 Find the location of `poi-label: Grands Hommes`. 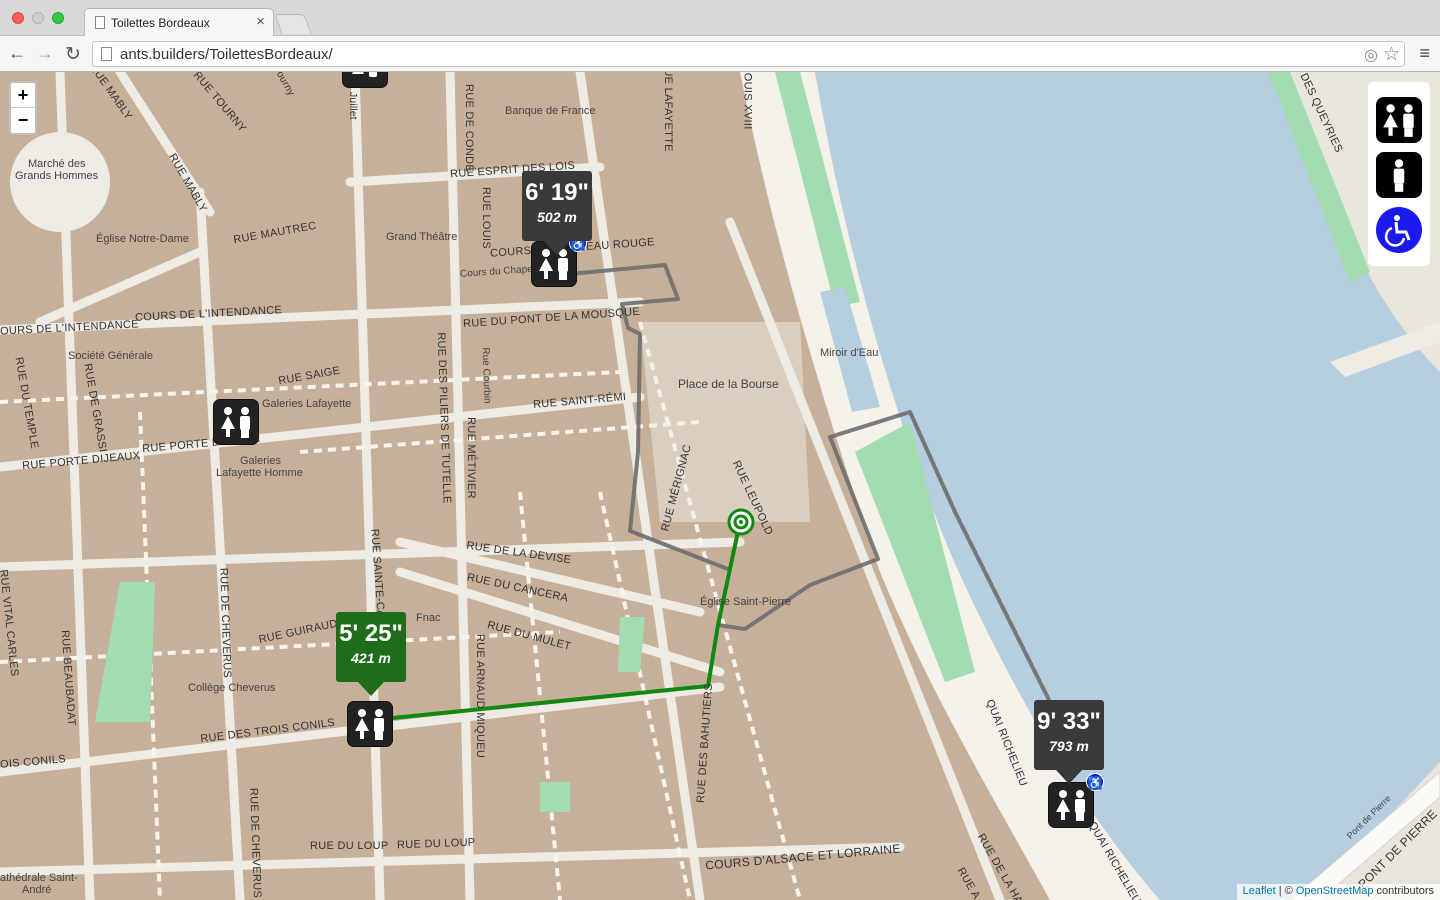

poi-label: Grands Hommes is located at coordinates (57, 176).